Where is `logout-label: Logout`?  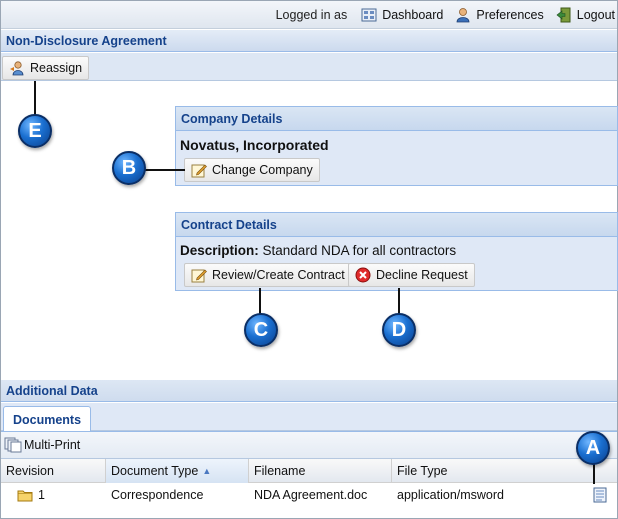
logout-label: Logout is located at coordinates (595, 14).